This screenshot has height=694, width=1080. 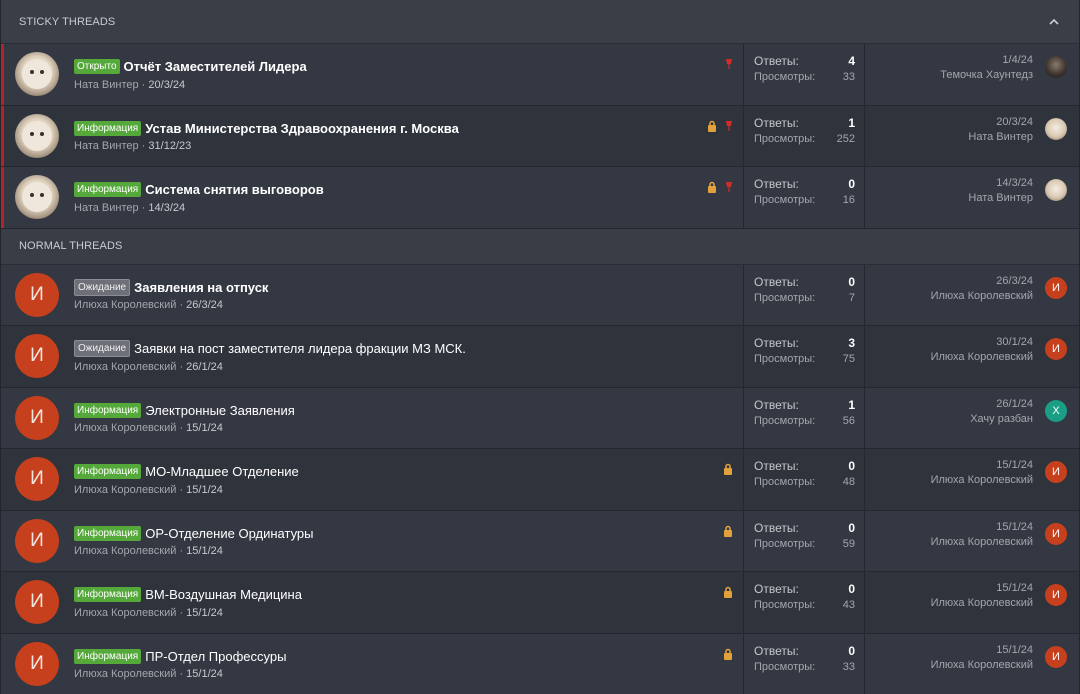 What do you see at coordinates (215, 656) in the screenshot?
I see `thread-title-link: ПР-Отдел Профессуры` at bounding box center [215, 656].